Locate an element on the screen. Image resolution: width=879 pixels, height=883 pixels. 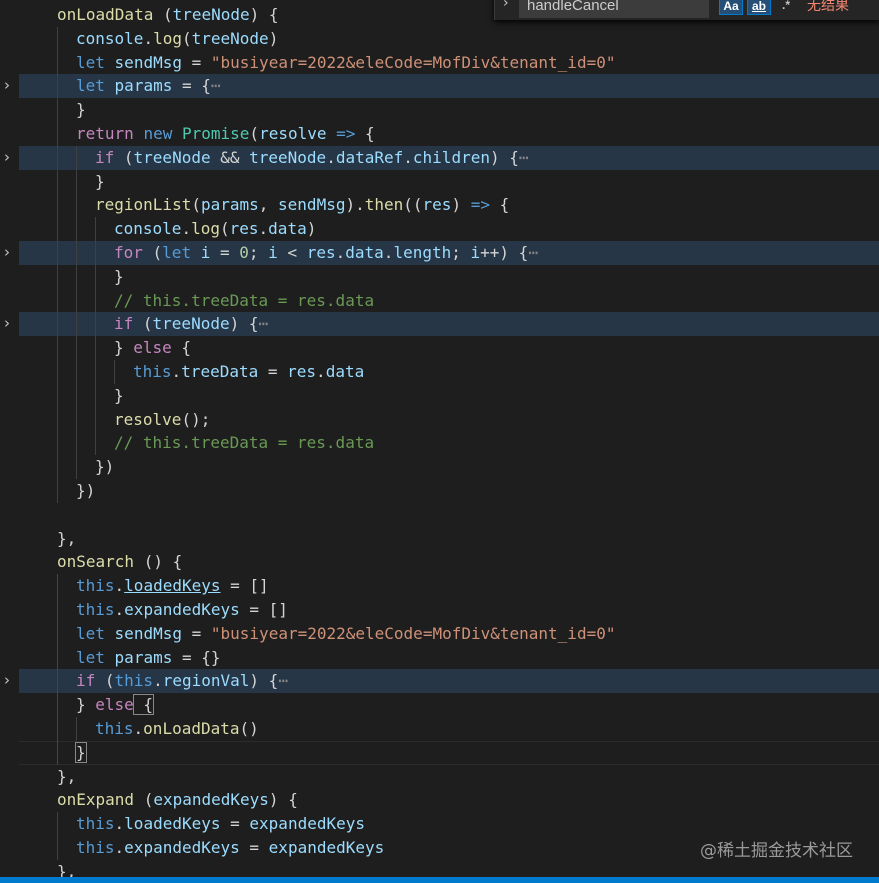
code-line: this.loadedKeys = [] is located at coordinates (439, 586).